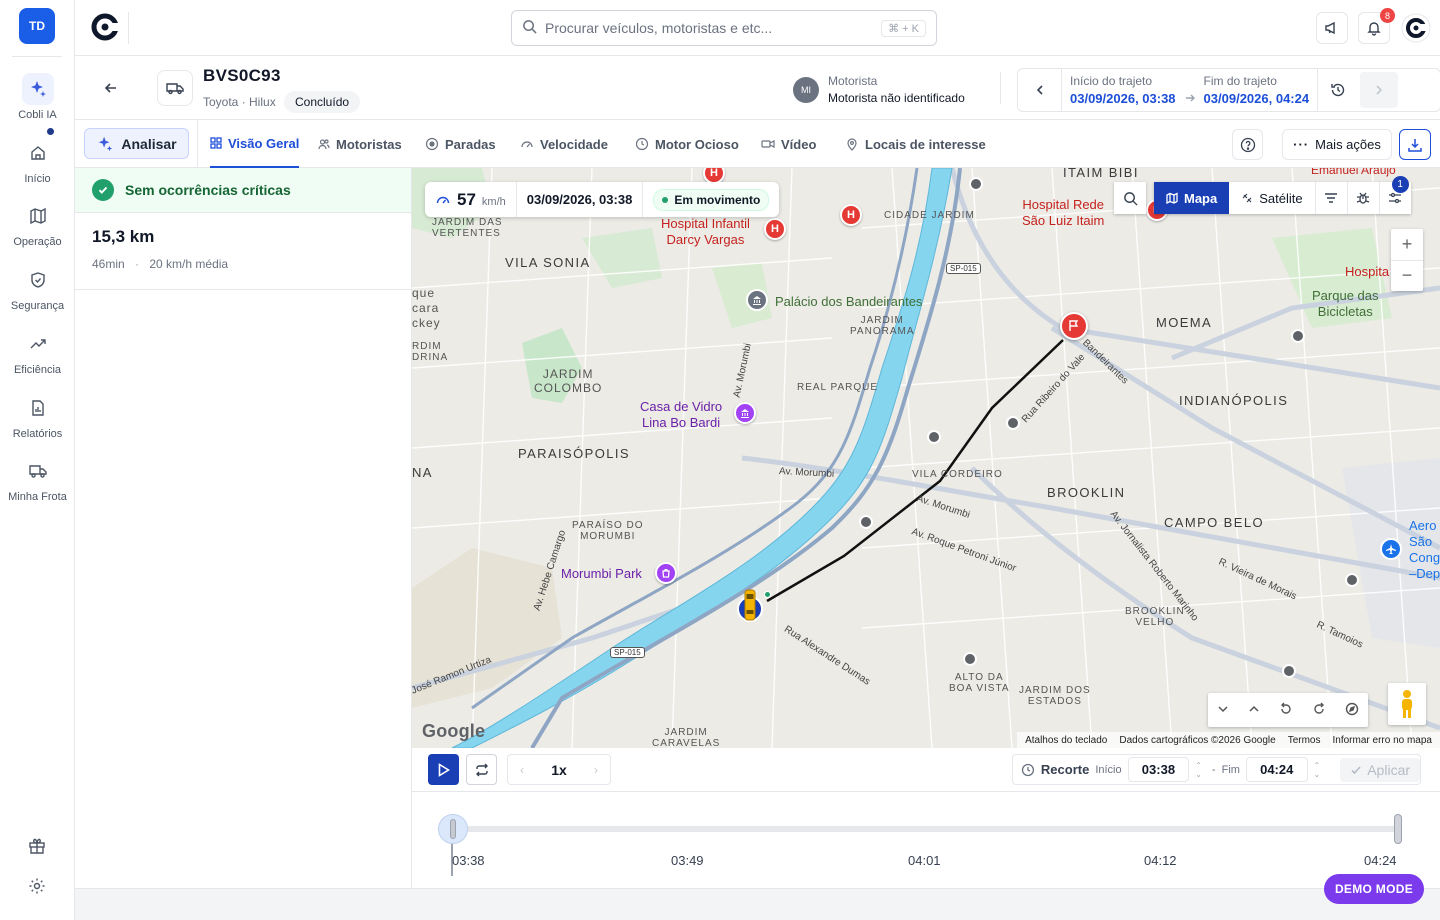  What do you see at coordinates (1380, 769) in the screenshot?
I see `apply-clip-button: Aplicar` at bounding box center [1380, 769].